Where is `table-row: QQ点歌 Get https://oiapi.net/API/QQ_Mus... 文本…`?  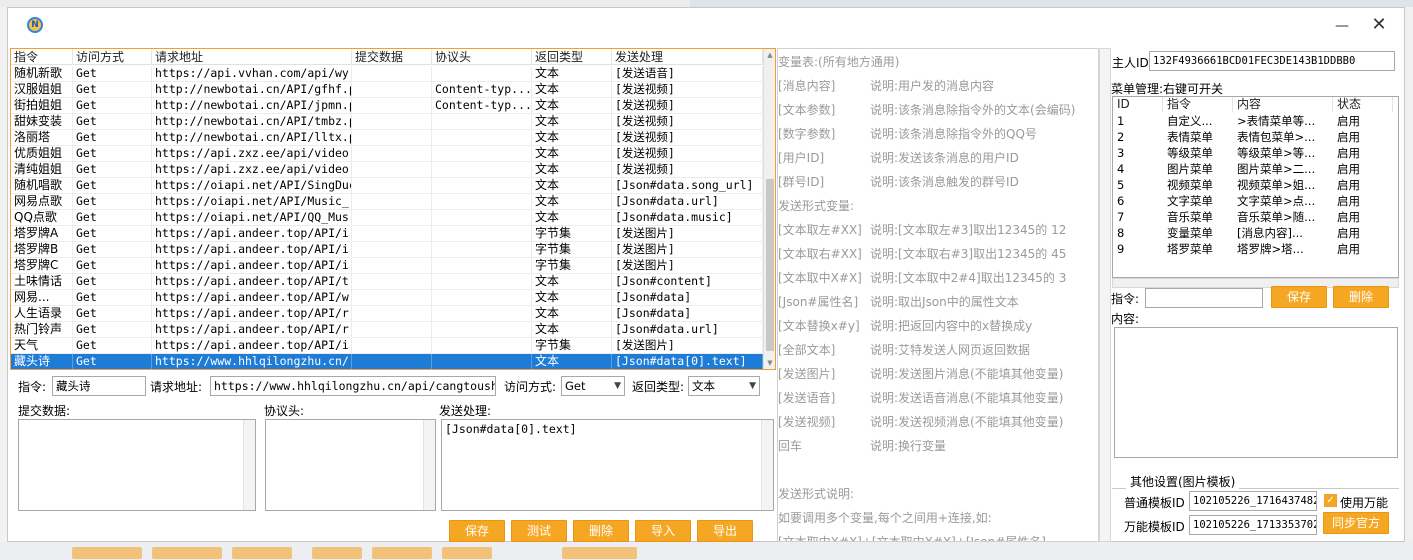 table-row: QQ点歌 Get https://oiapi.net/API/QQ_Mus... 文本… is located at coordinates (387, 218).